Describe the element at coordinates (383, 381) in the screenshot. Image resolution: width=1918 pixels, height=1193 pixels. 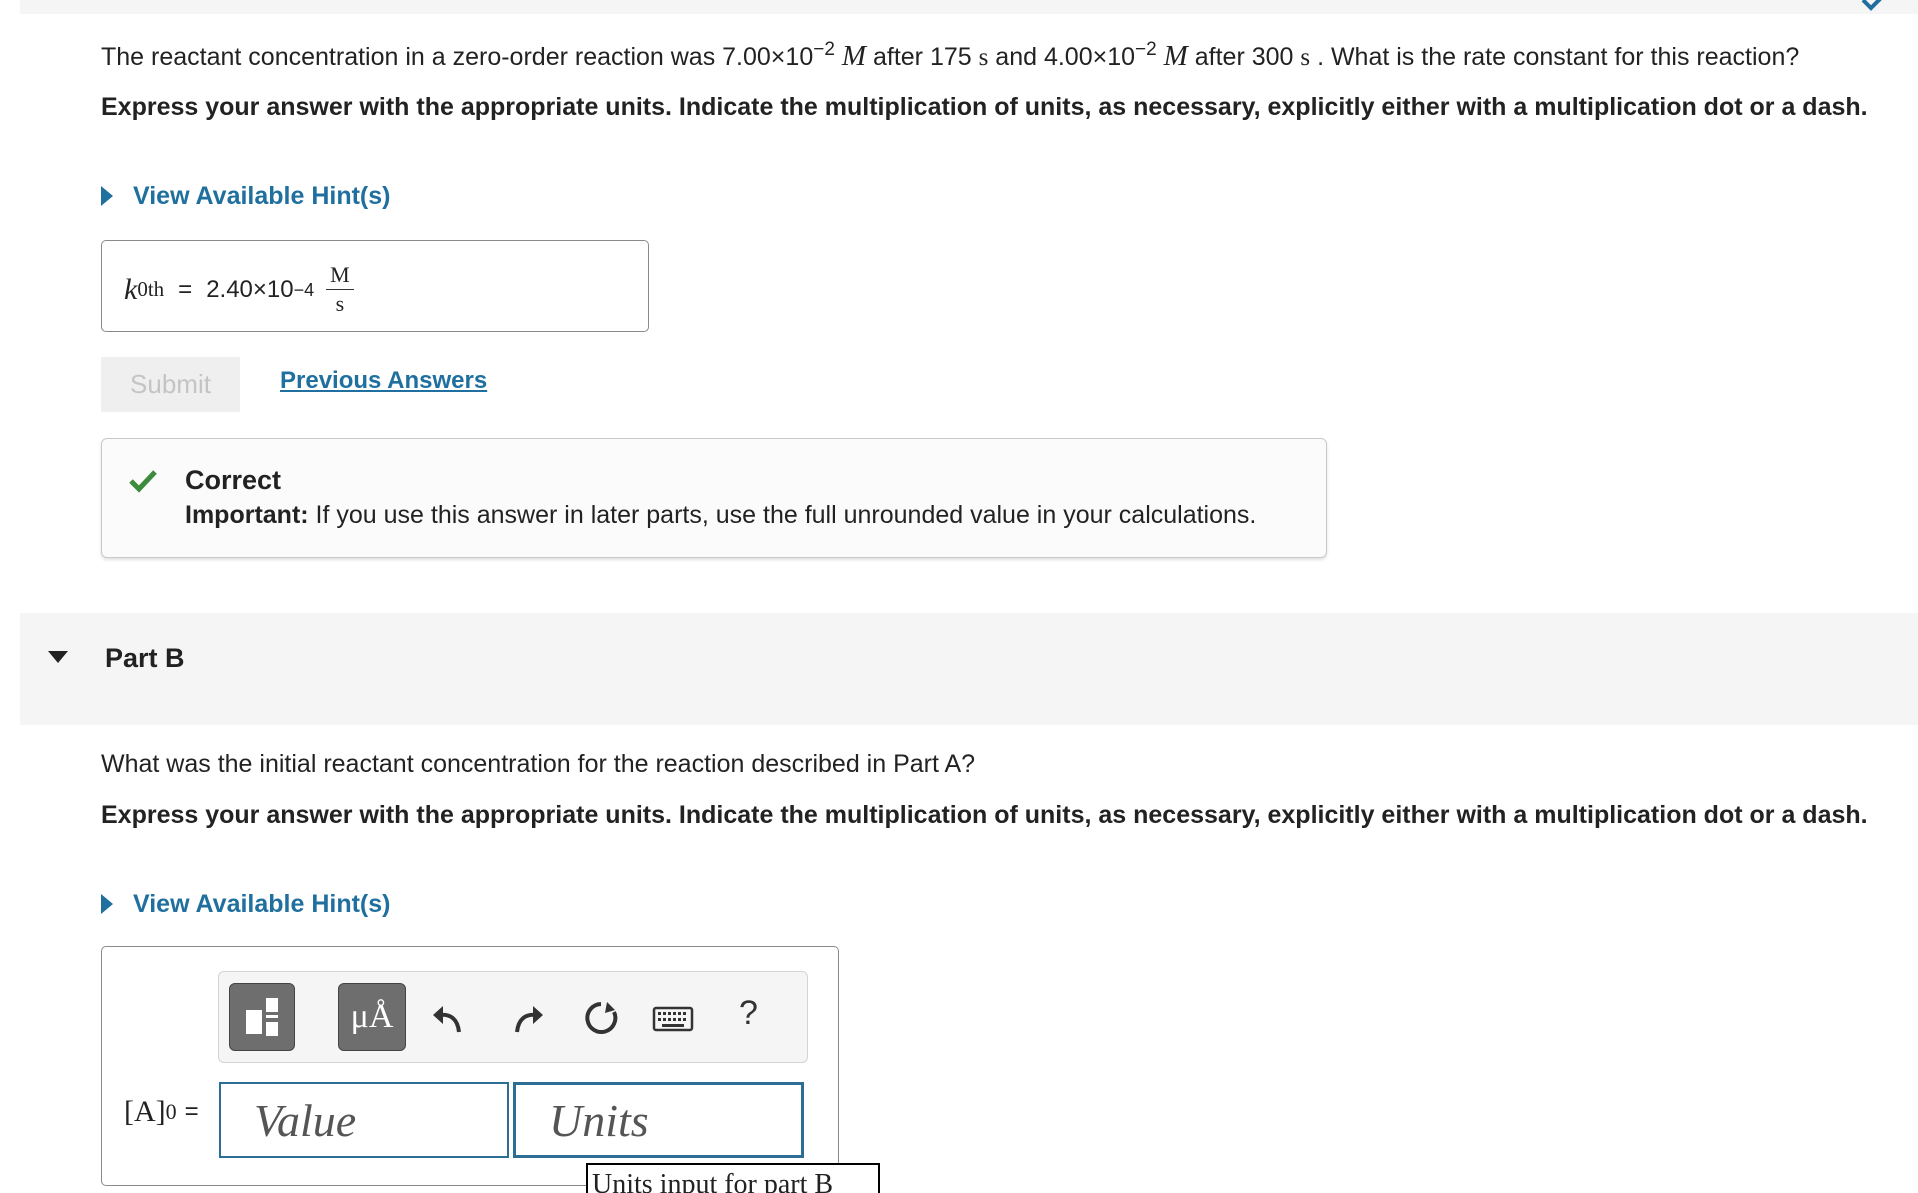
I see `previous-answers-link: Previous Answers` at that location.